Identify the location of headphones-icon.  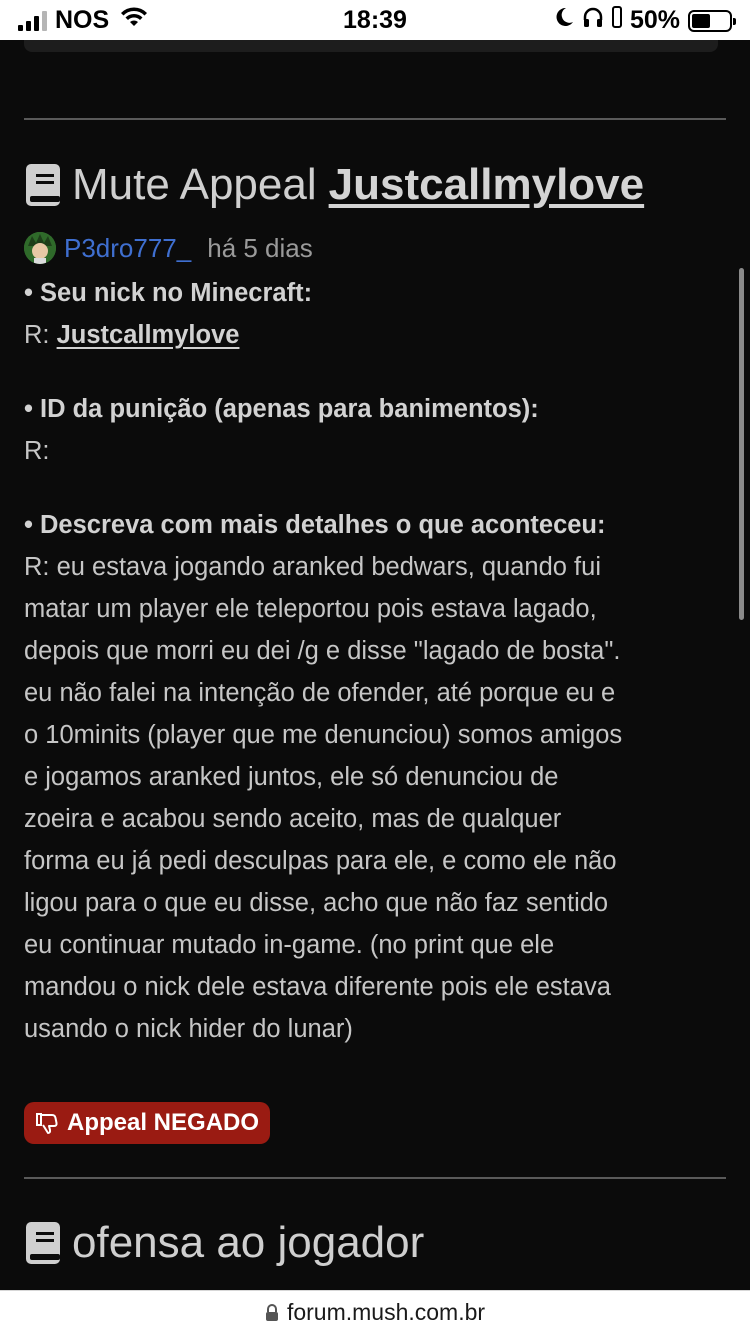
(593, 20).